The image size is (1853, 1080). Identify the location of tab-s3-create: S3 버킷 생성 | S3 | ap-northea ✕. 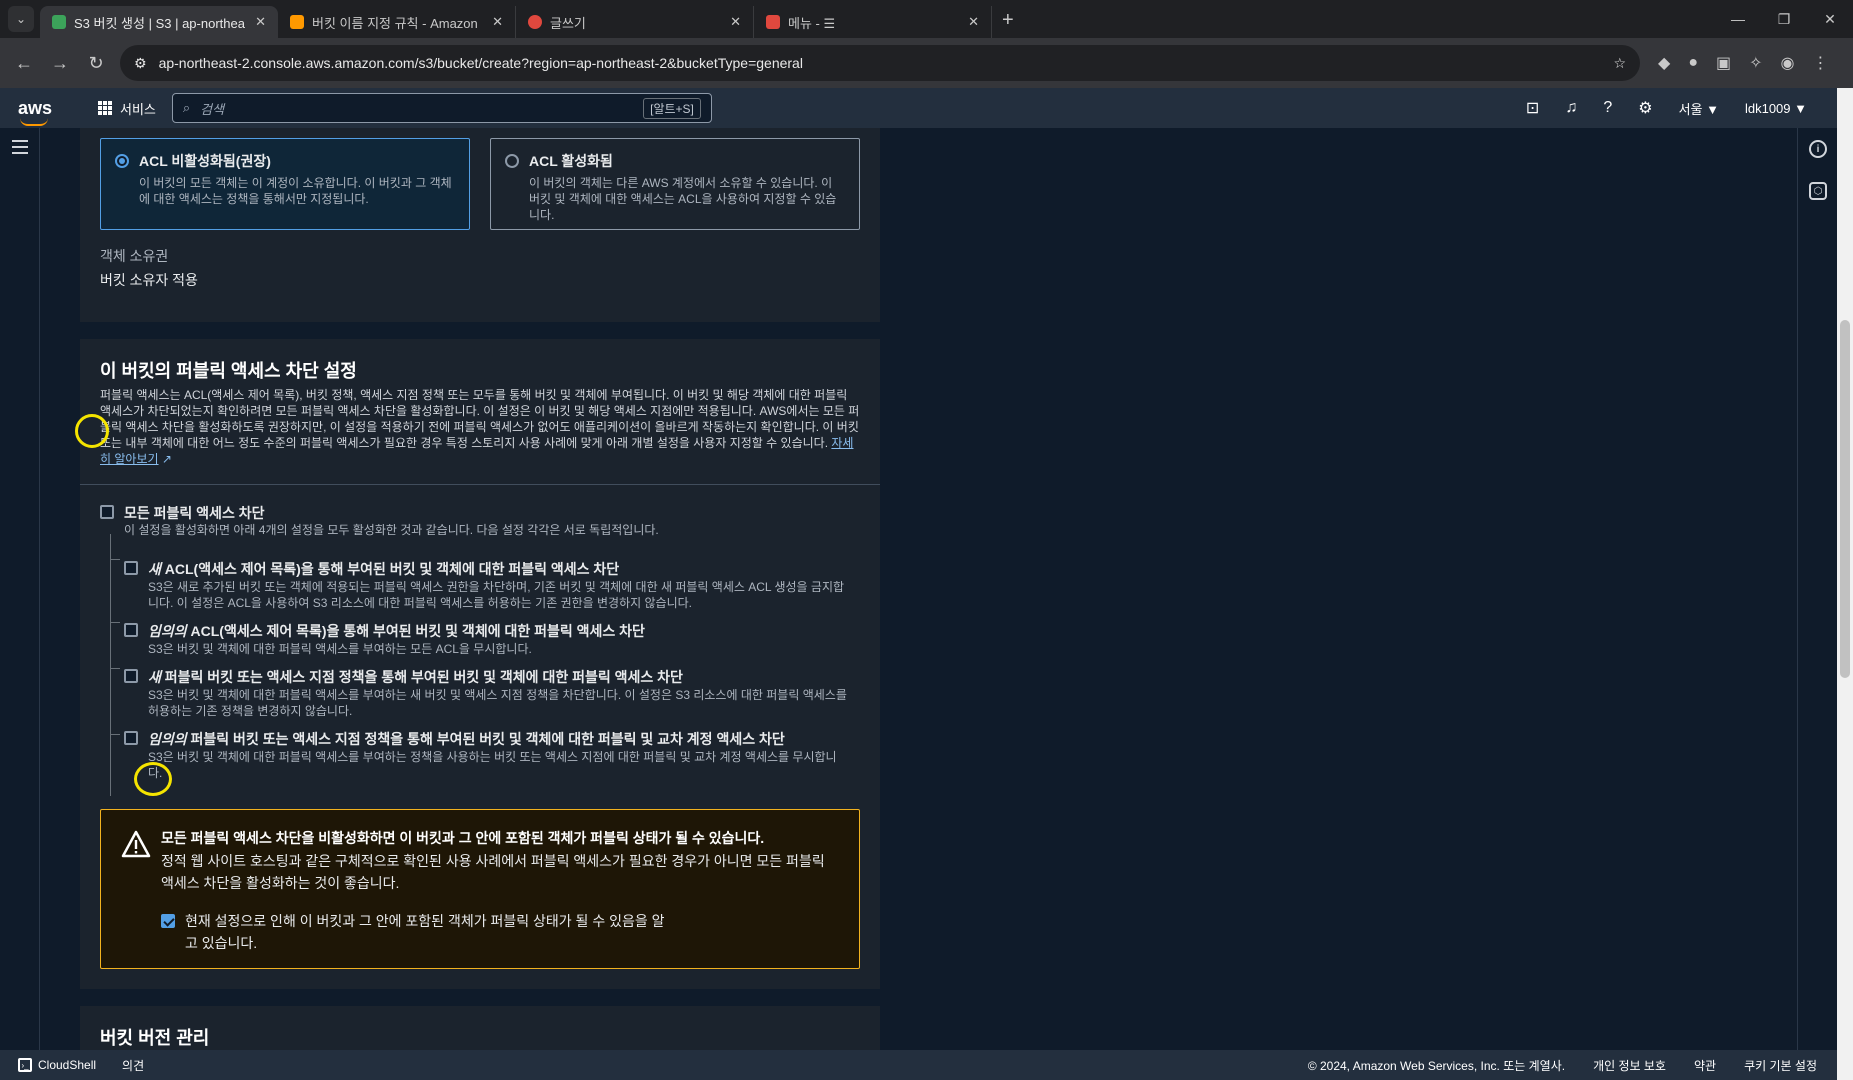
(159, 22).